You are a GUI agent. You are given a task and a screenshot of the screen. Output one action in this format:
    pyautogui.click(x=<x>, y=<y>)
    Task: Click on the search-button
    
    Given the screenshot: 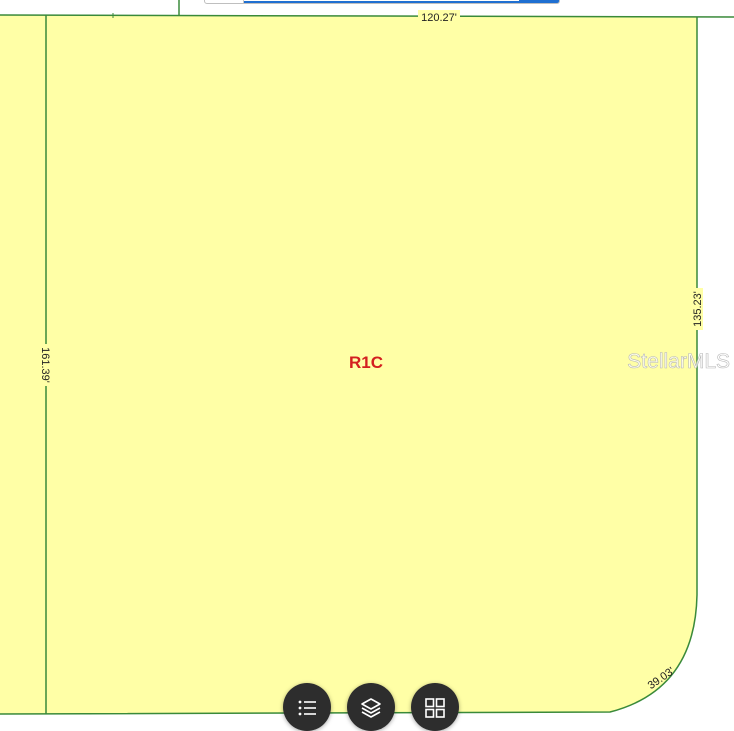 What is the action you would take?
    pyautogui.click(x=539, y=1)
    